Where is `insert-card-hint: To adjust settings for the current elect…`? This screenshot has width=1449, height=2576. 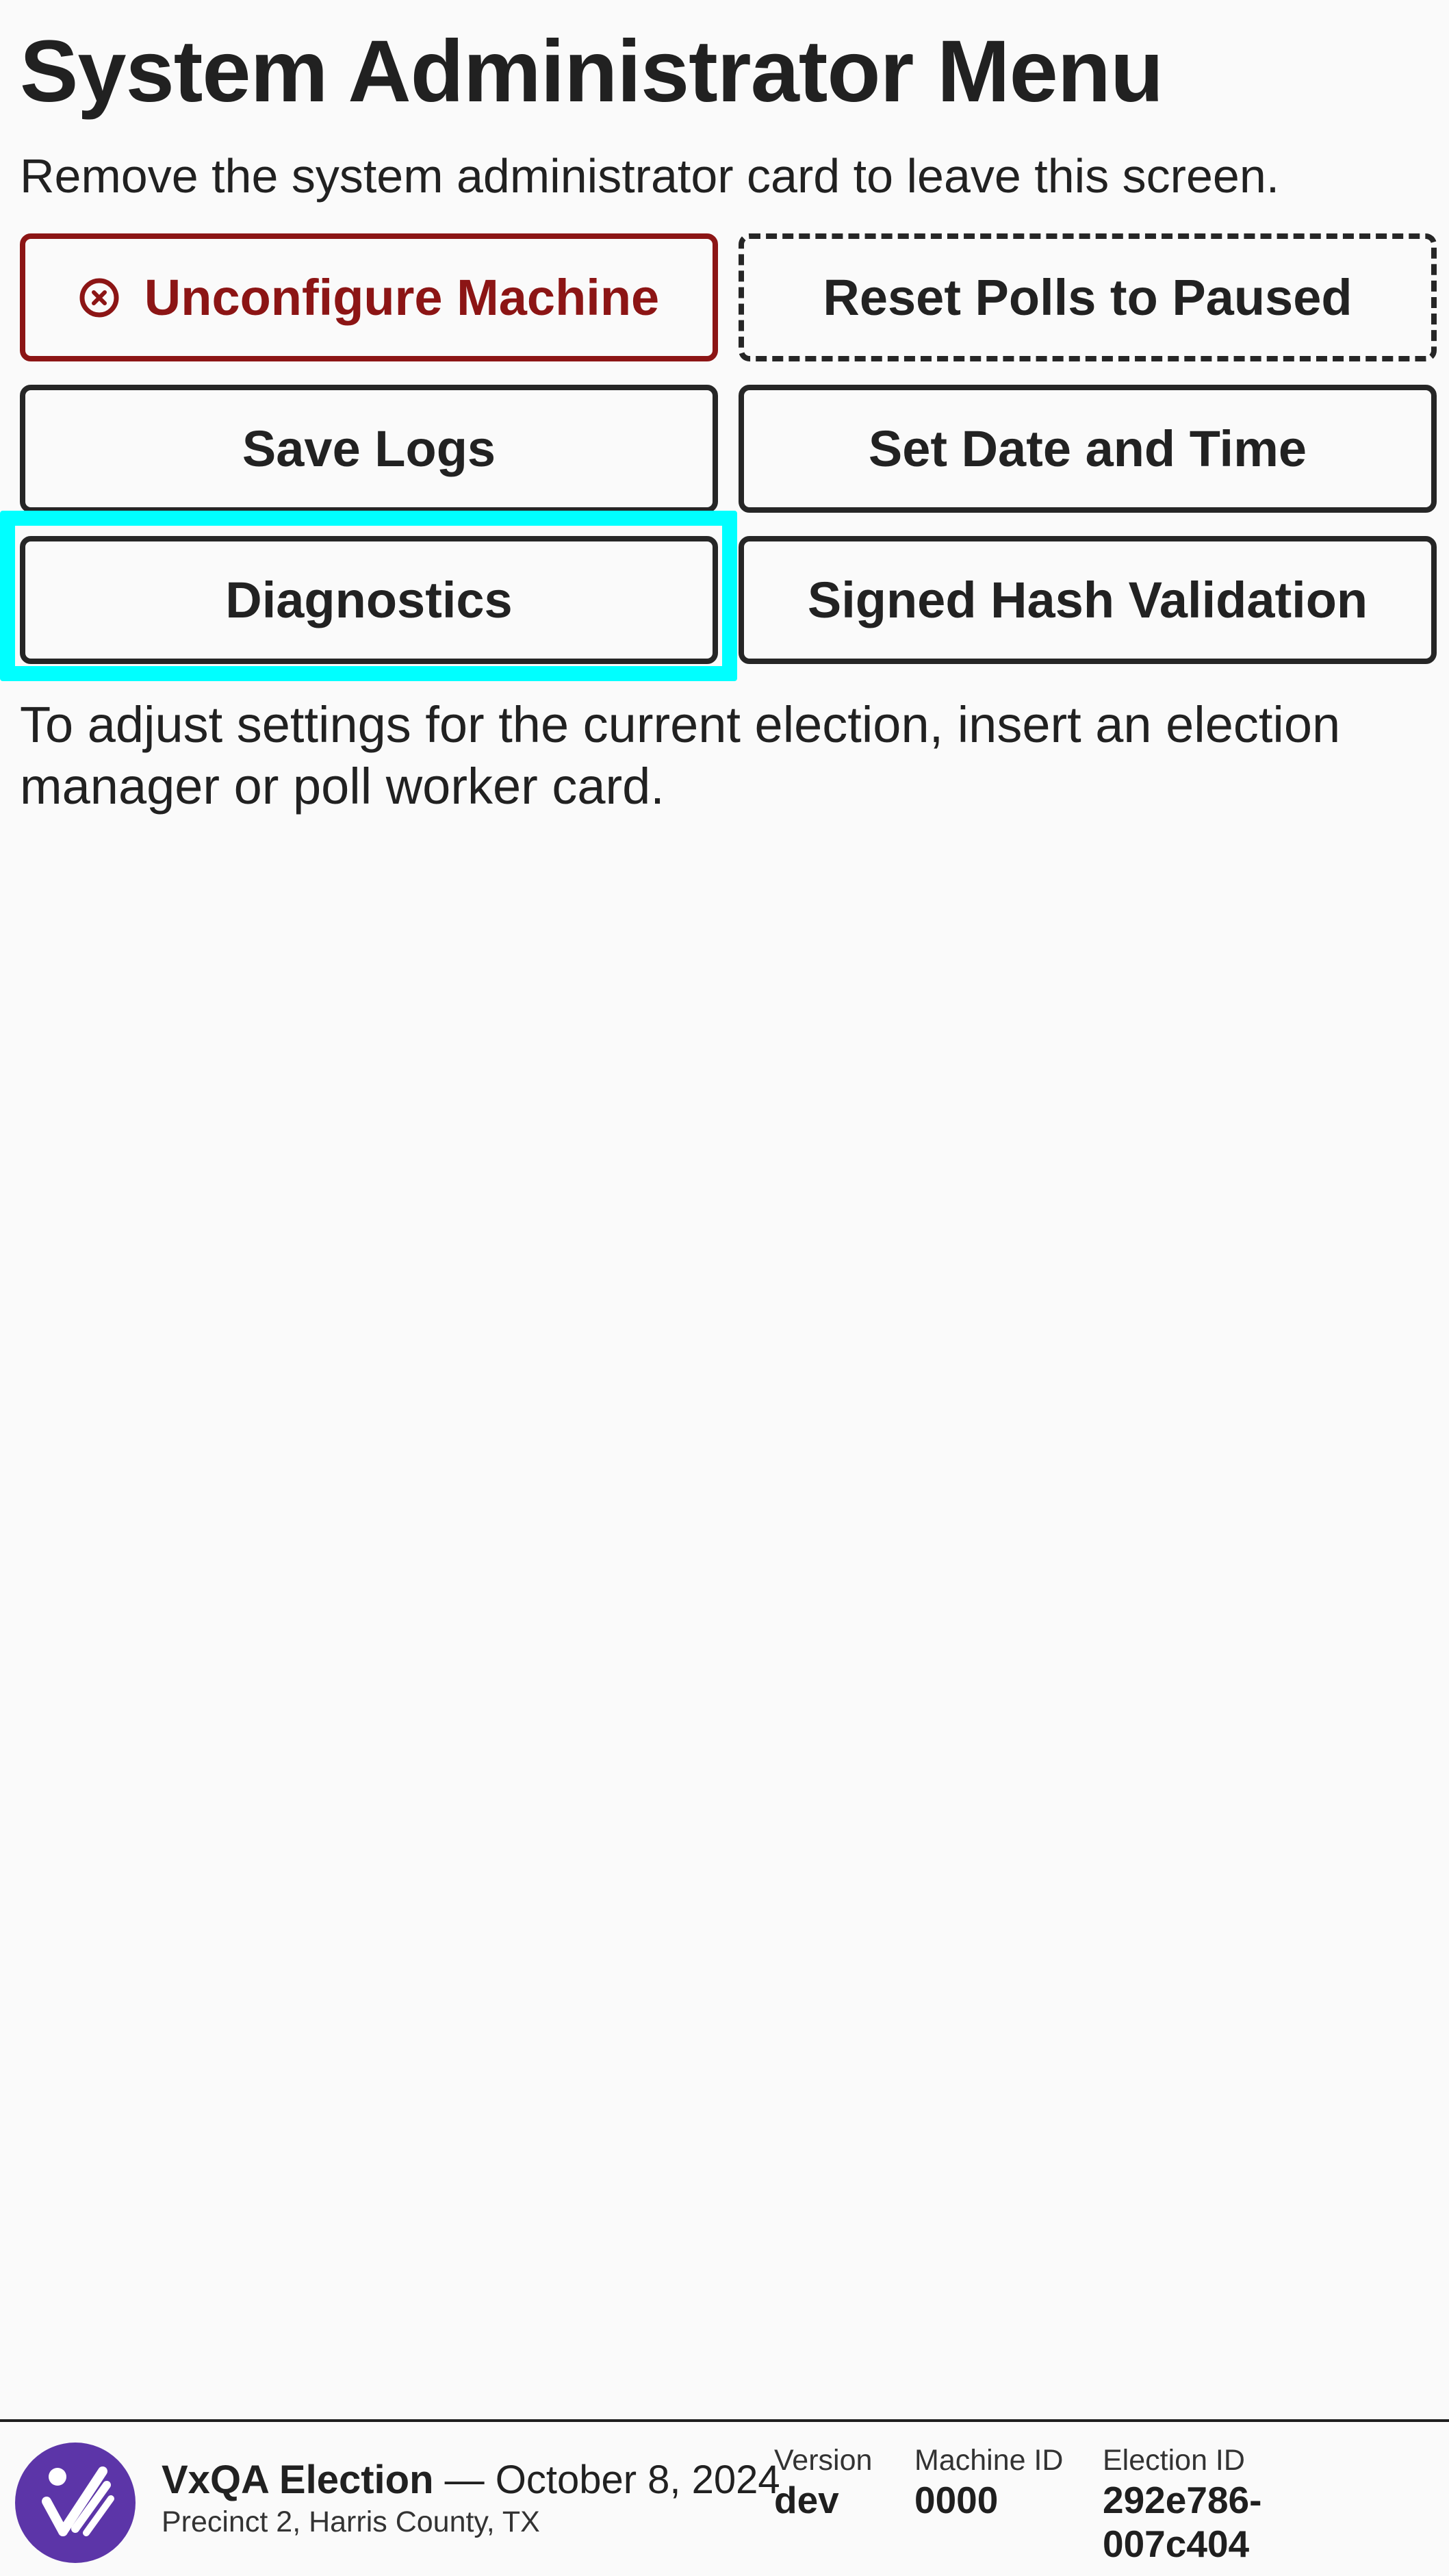
insert-card-hint: To adjust settings for the current elect… is located at coordinates (680, 755).